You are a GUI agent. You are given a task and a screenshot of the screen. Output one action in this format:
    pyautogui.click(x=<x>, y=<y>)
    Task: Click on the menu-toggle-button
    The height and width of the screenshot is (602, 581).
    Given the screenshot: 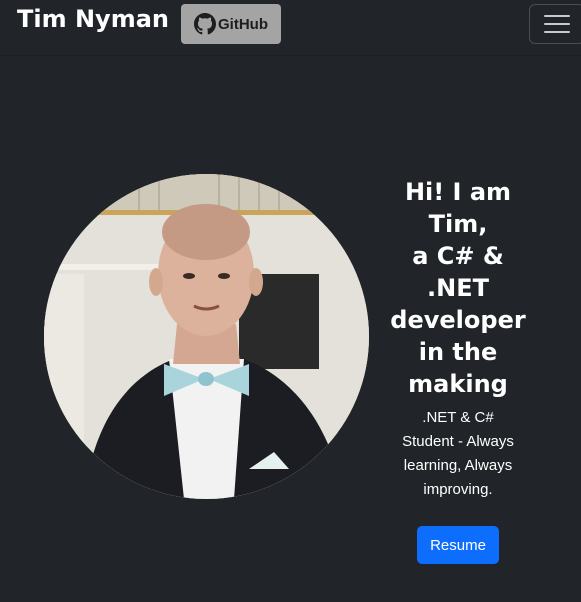 What is the action you would take?
    pyautogui.click(x=555, y=24)
    